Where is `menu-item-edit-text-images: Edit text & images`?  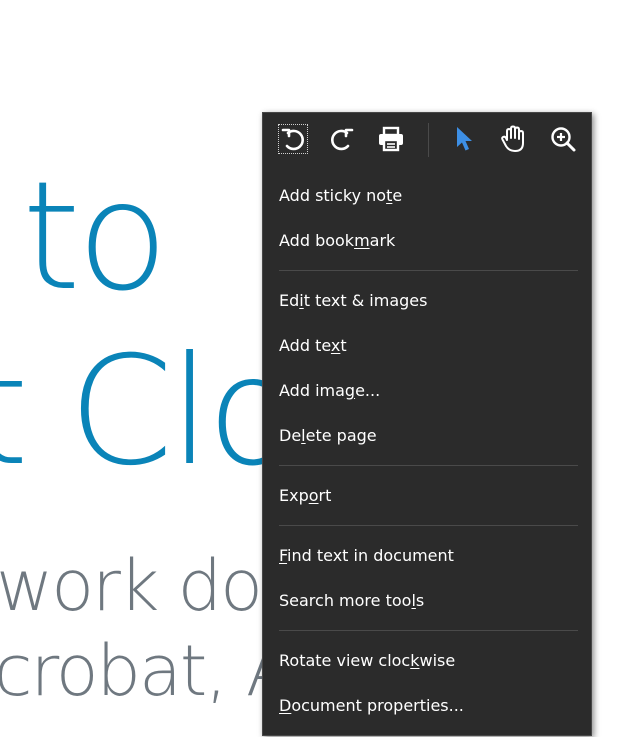 menu-item-edit-text-images: Edit text & images is located at coordinates (353, 301).